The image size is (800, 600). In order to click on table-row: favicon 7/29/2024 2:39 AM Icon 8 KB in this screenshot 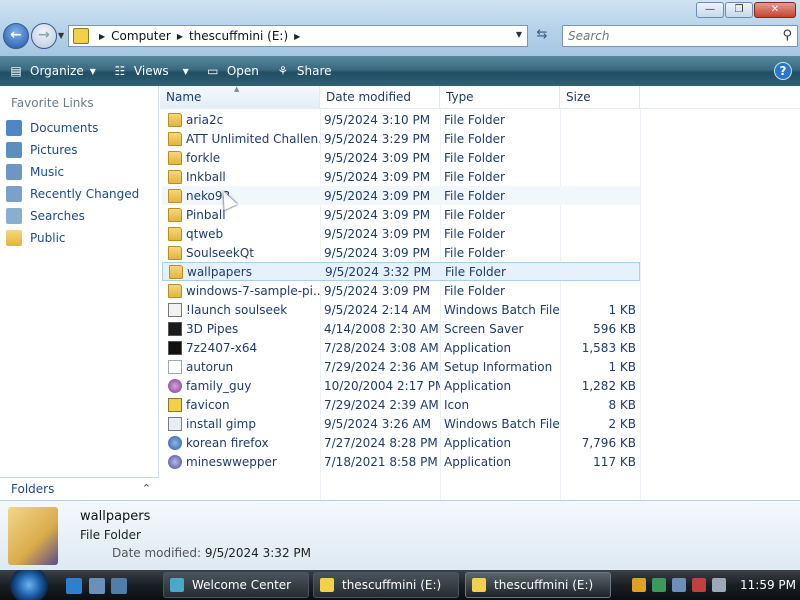, I will do `click(401, 404)`.